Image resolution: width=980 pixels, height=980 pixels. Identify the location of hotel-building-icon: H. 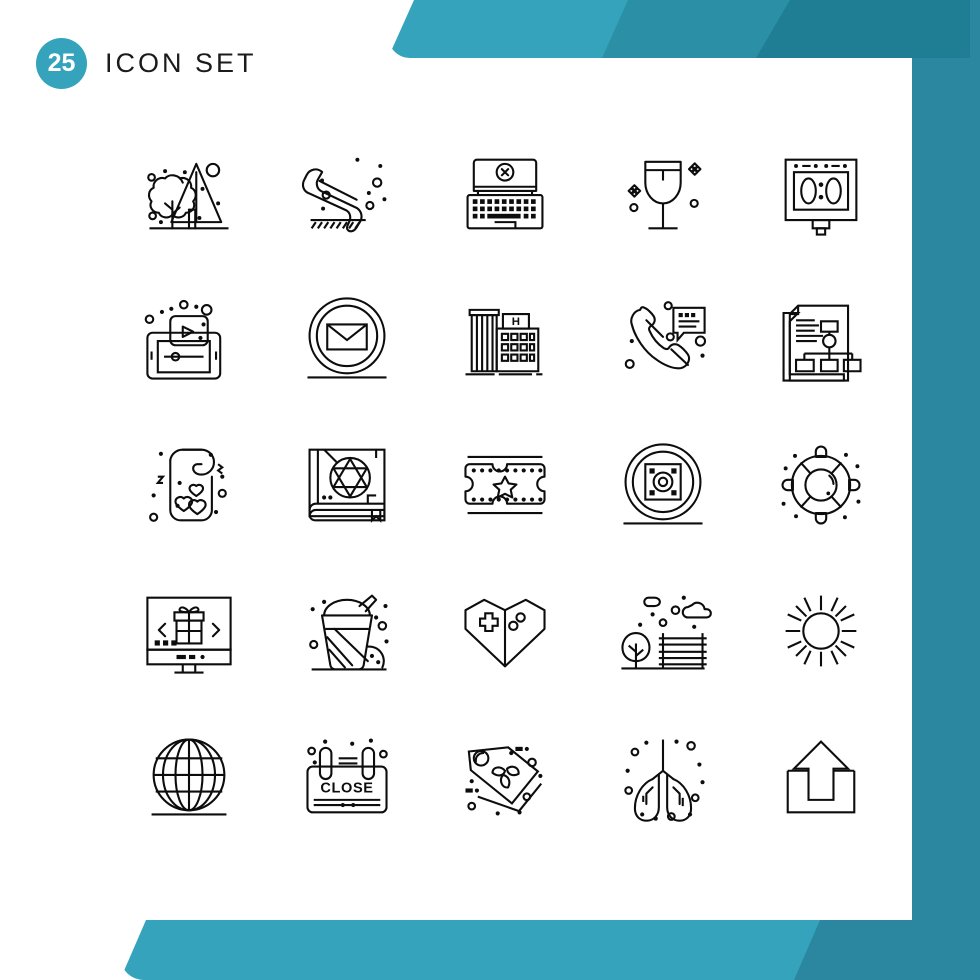
(505, 339).